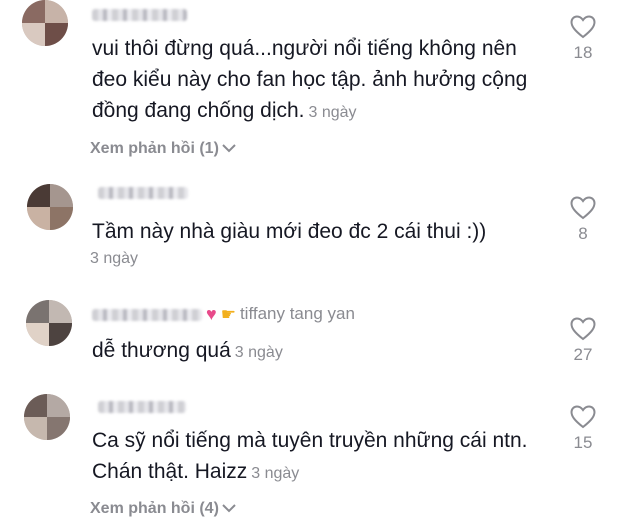 This screenshot has width=620, height=518. I want to click on like-count: 18, so click(583, 52).